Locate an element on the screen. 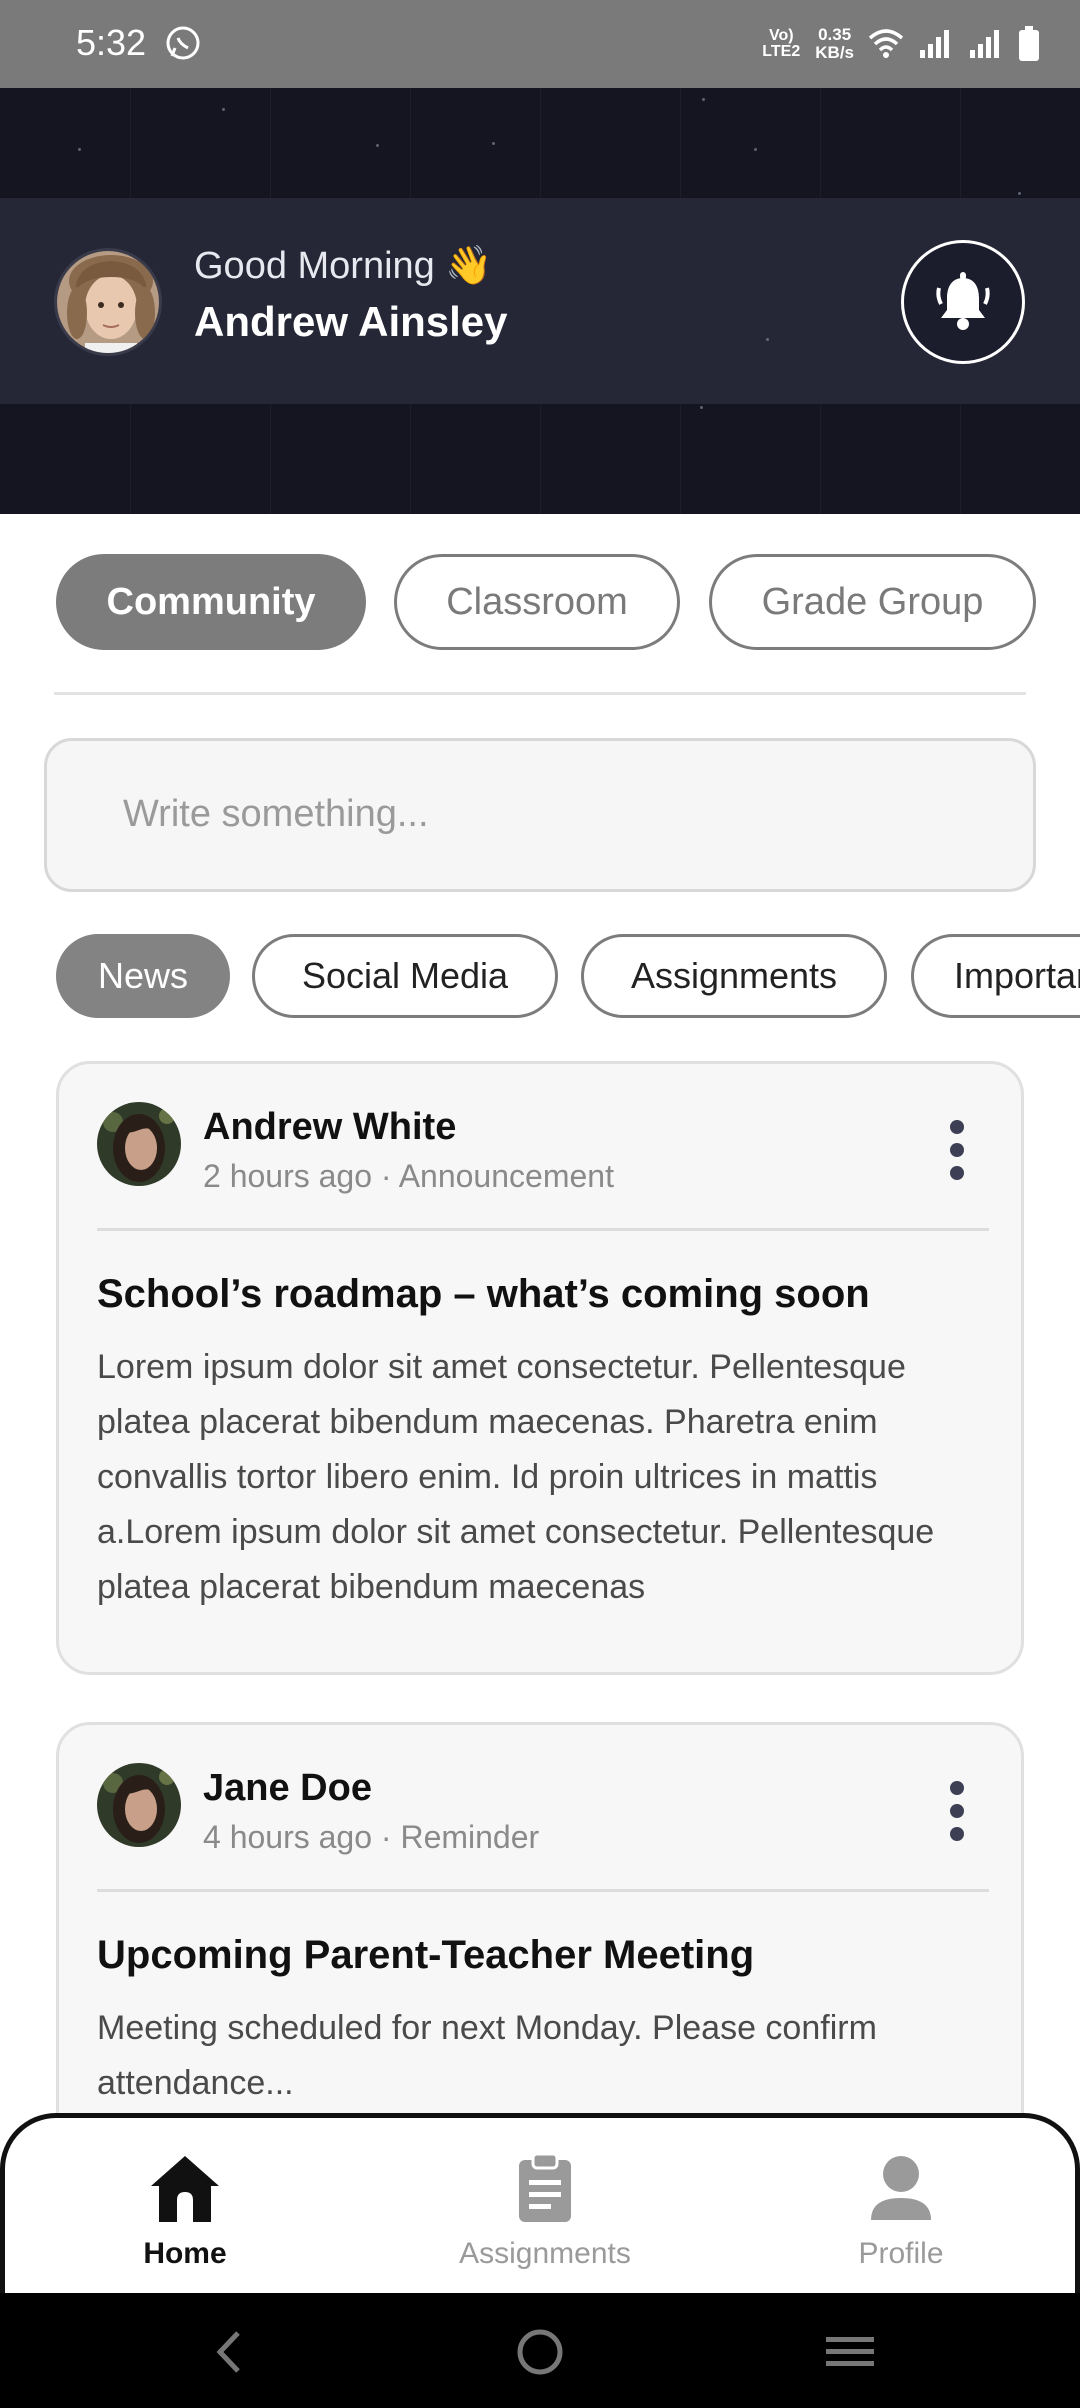  whatsapp-icon is located at coordinates (183, 43).